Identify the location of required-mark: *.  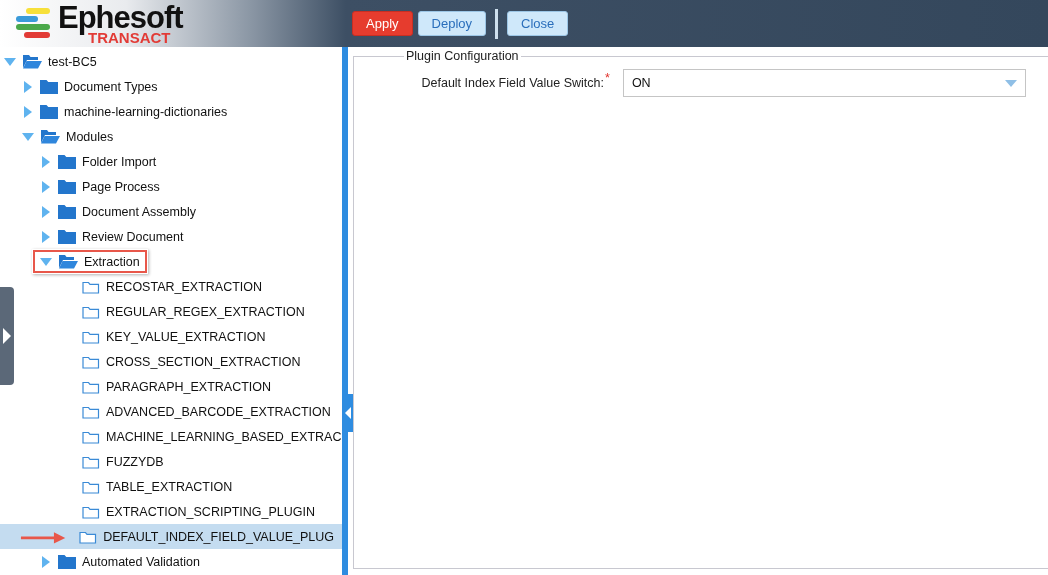
(607, 78).